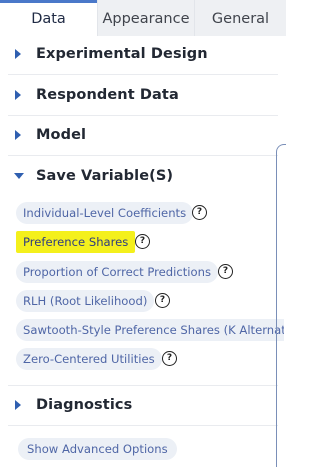 The image size is (320, 467). I want to click on tab-appearance: Appearance, so click(145, 18).